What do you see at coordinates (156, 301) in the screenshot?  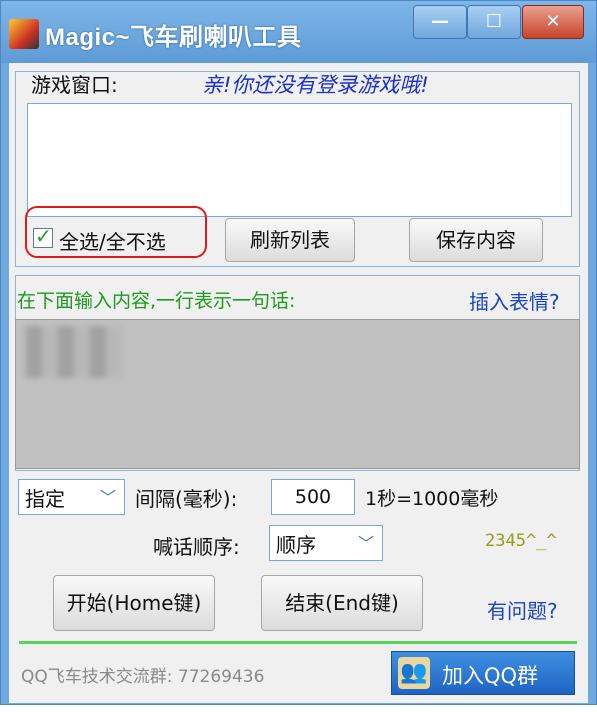 I see `message-instruction: 在下面输入内容,一行表示一句话:` at bounding box center [156, 301].